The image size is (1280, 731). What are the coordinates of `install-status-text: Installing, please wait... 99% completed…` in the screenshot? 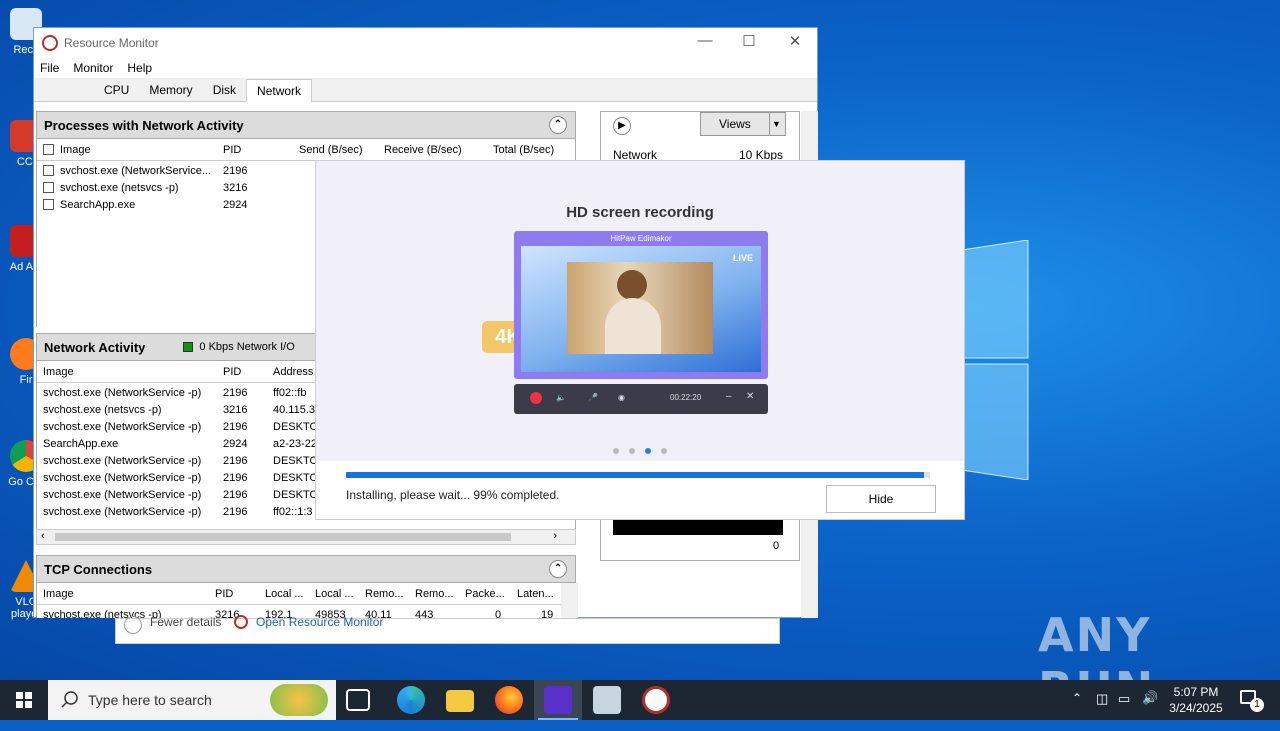 It's located at (453, 495).